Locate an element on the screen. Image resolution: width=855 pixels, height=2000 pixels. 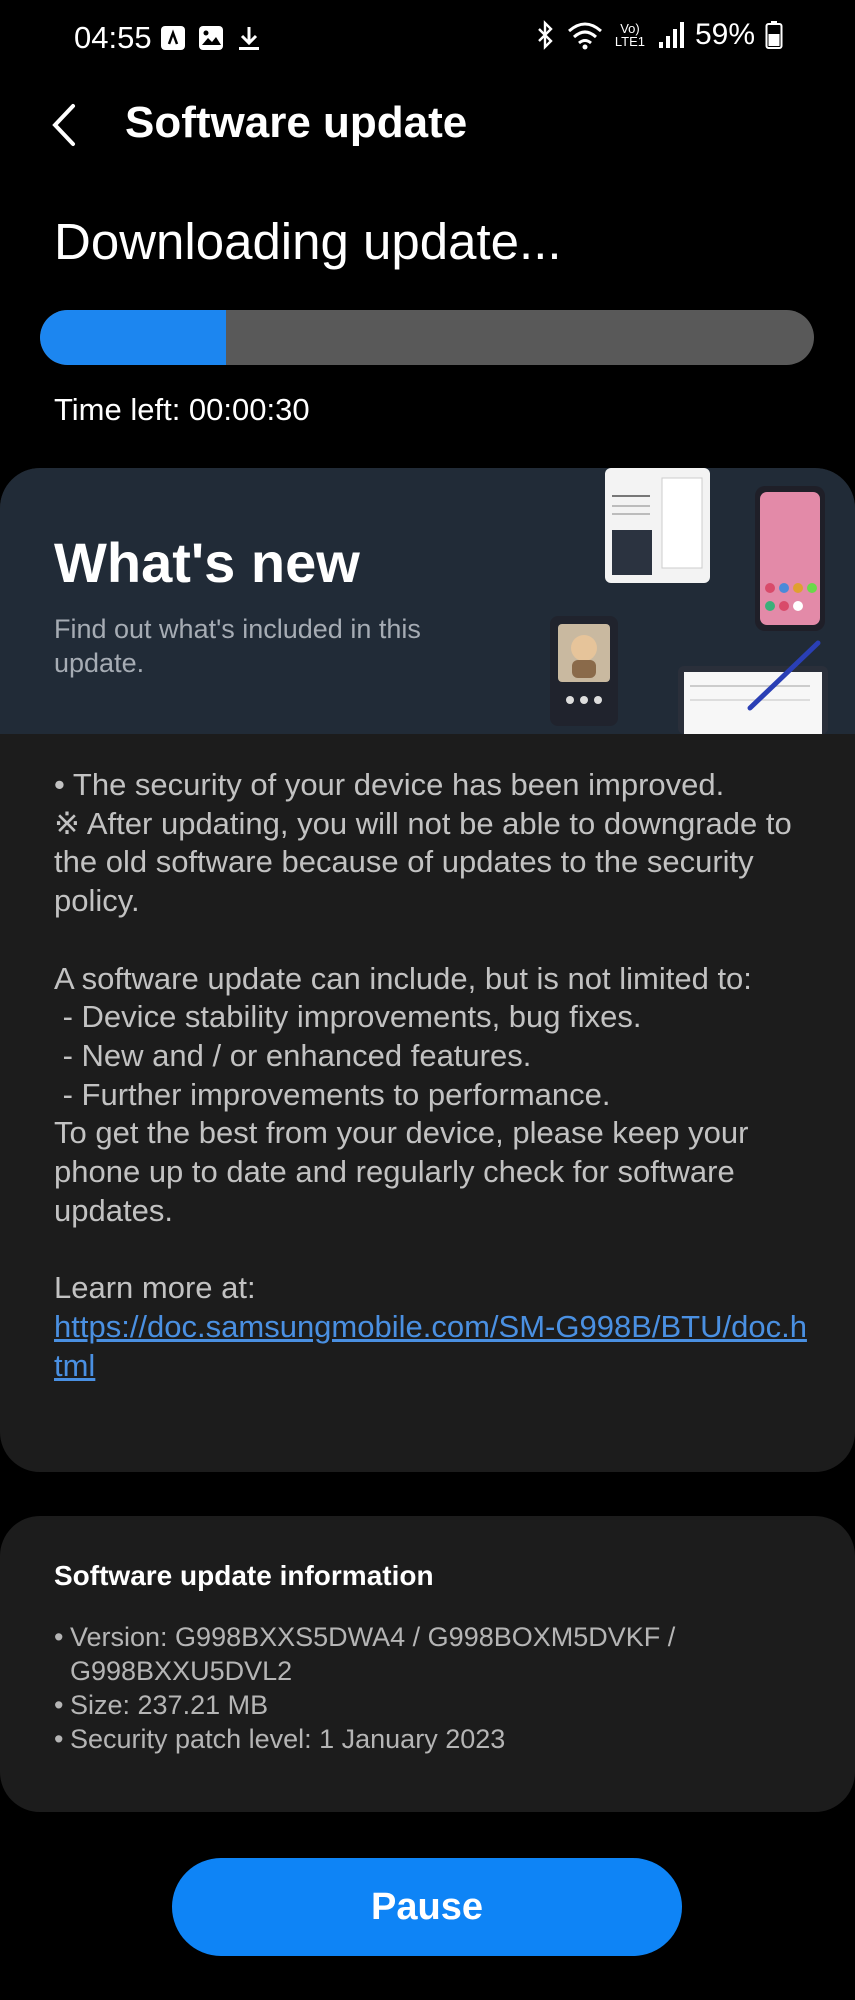
app-header: Software update is located at coordinates (427, 125).